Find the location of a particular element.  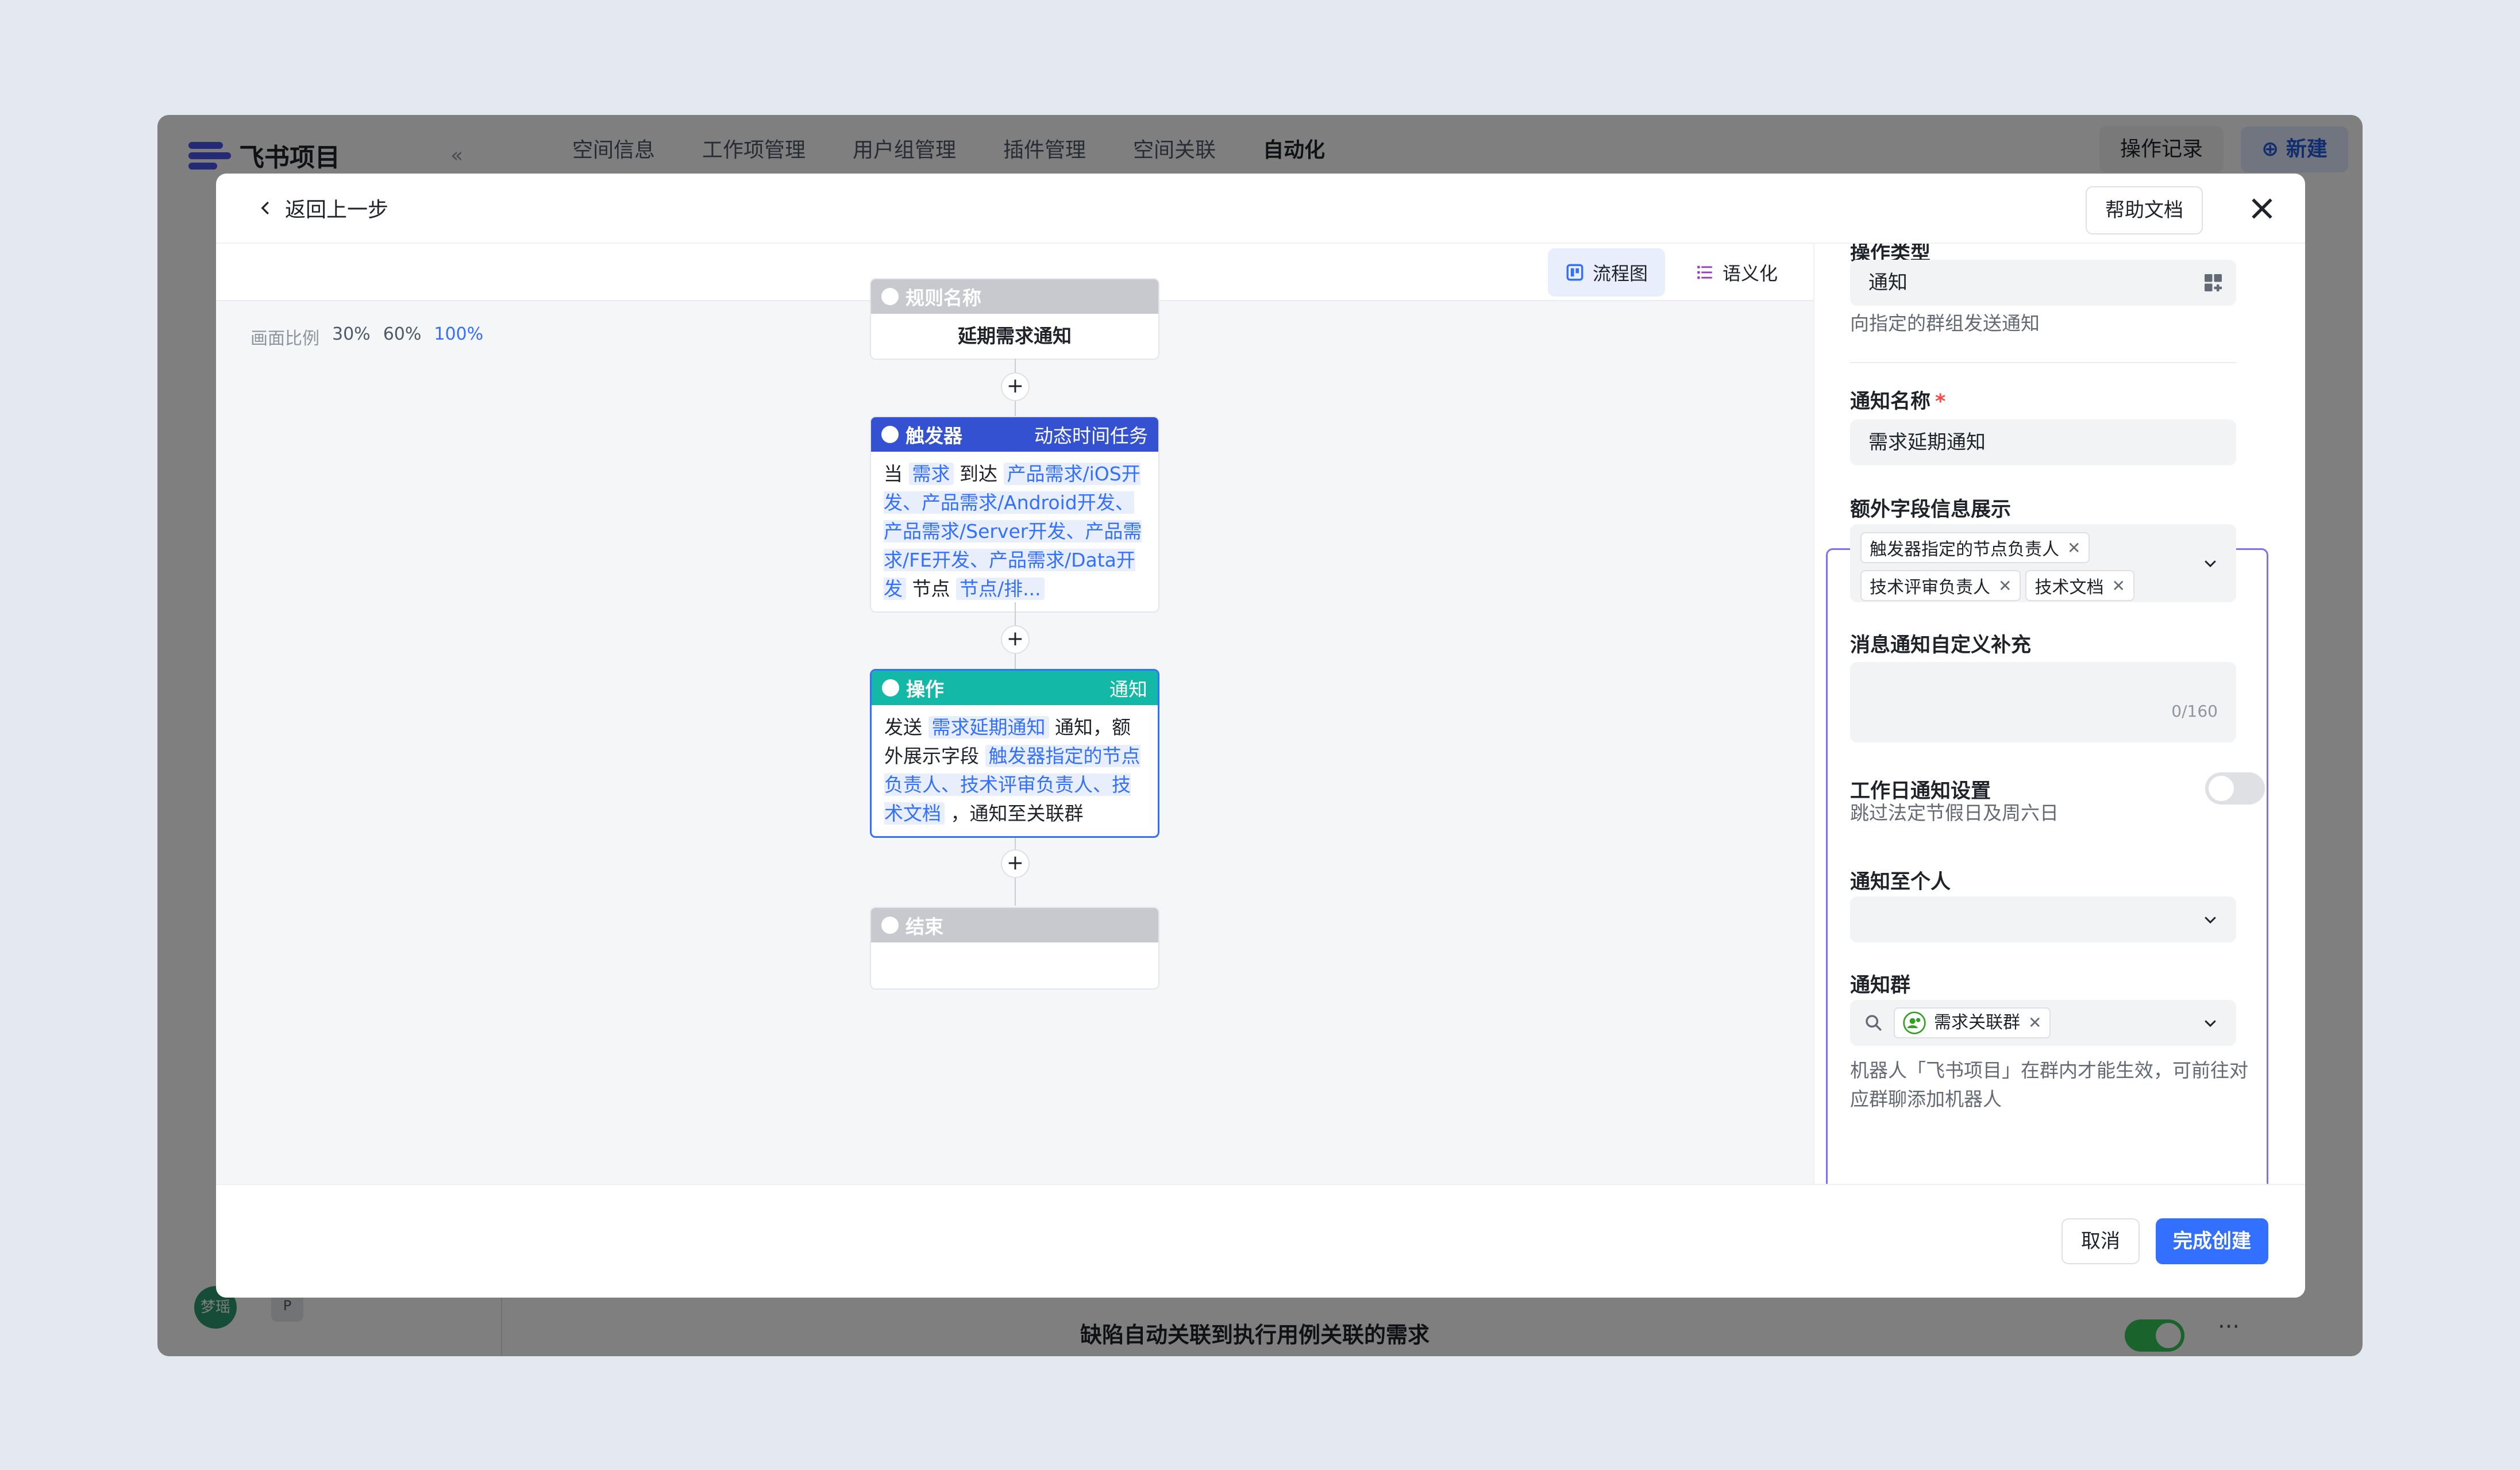

lightning-icon is located at coordinates (890, 434).